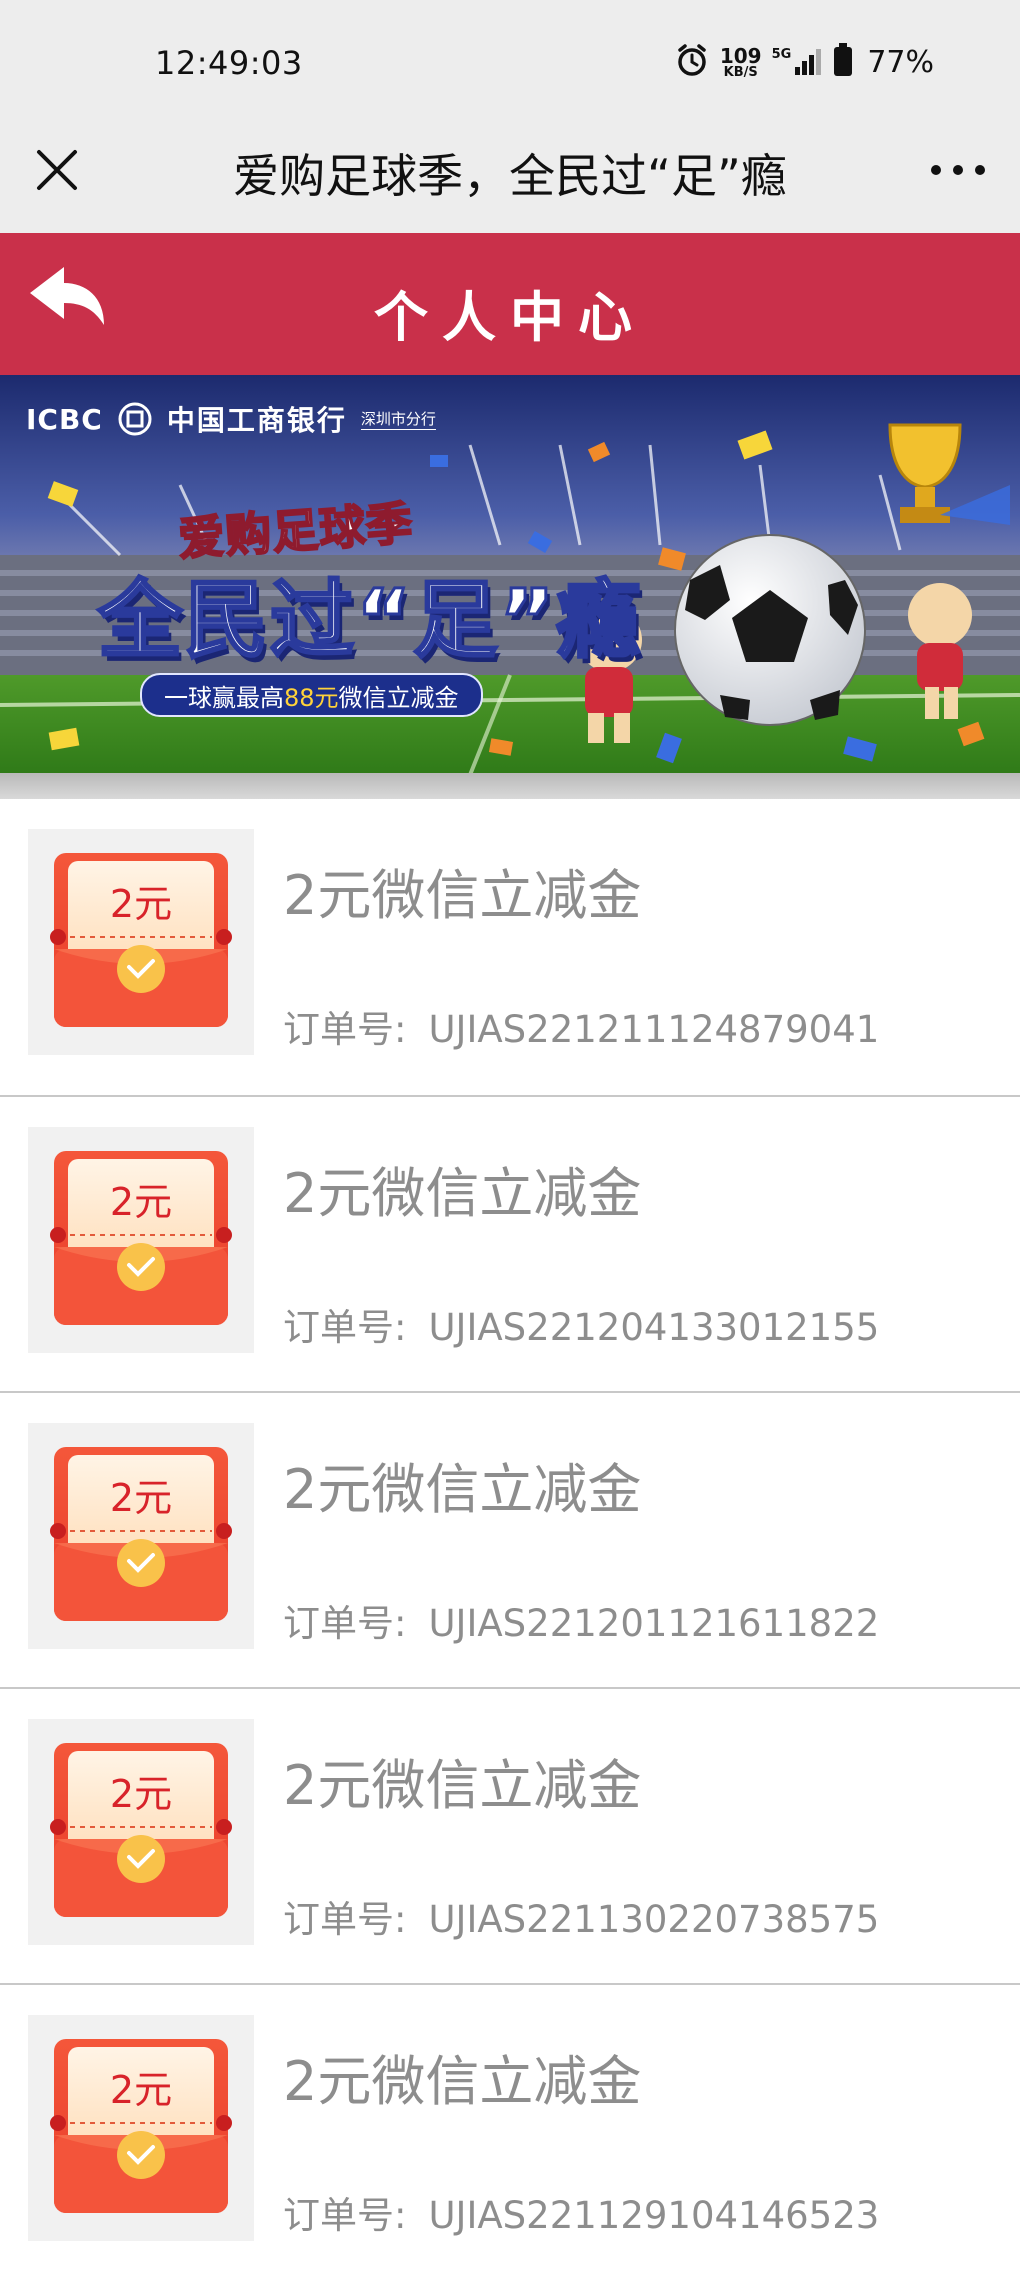 The height and width of the screenshot is (2281, 1020). Describe the element at coordinates (798, 62) in the screenshot. I see `signal-icon: 5G` at that location.